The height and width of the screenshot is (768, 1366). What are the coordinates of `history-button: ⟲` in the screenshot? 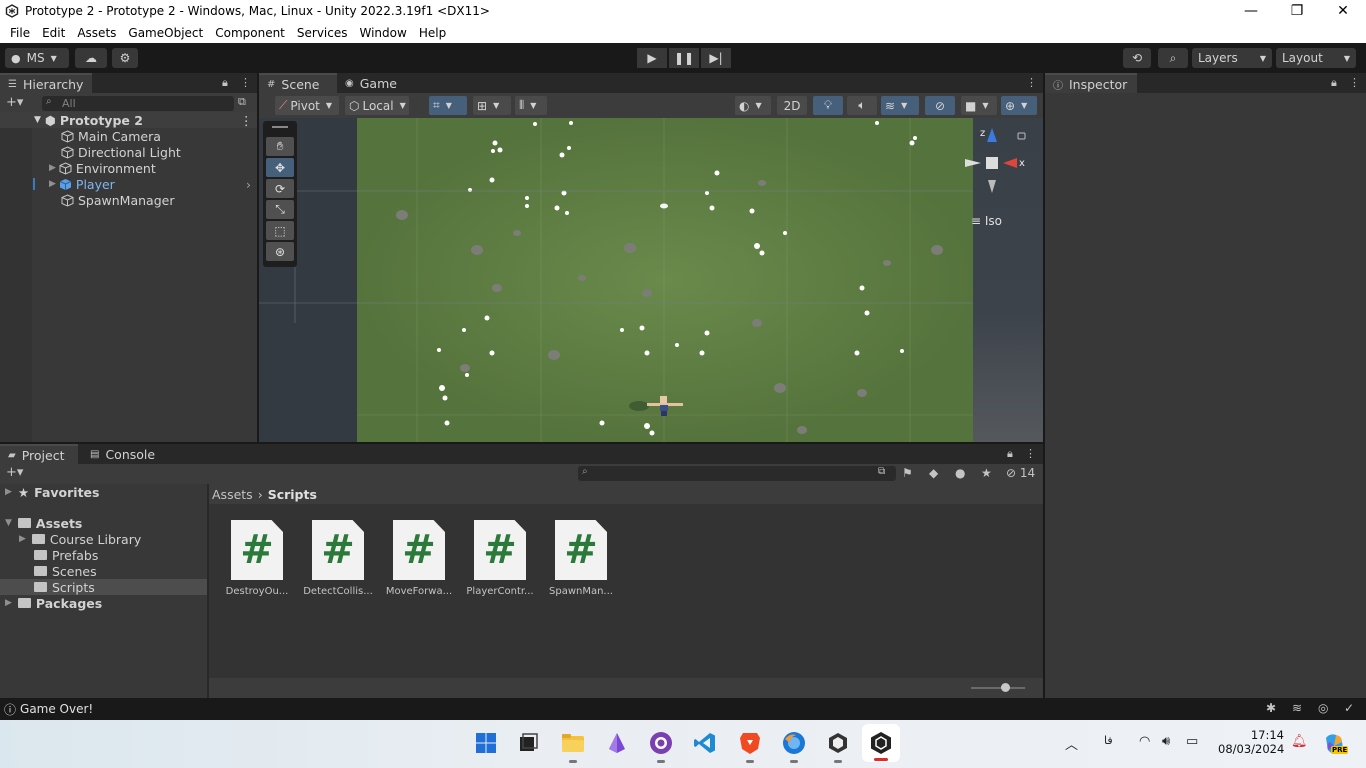 It's located at (1137, 58).